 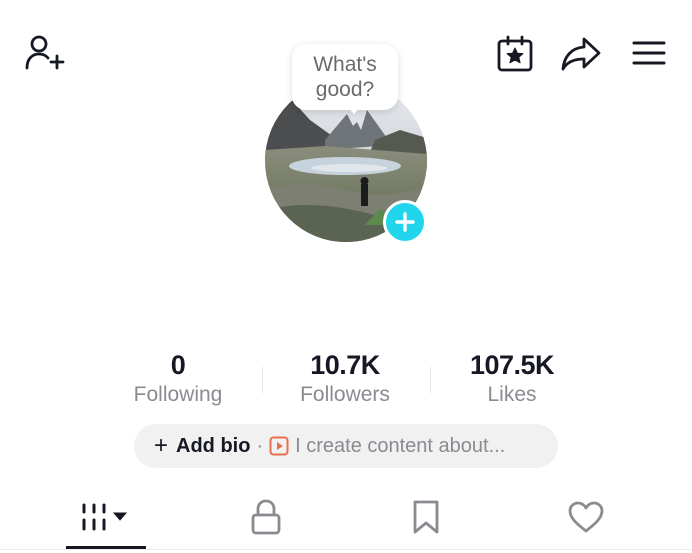 What do you see at coordinates (161, 445) in the screenshot?
I see `plus-icon: +` at bounding box center [161, 445].